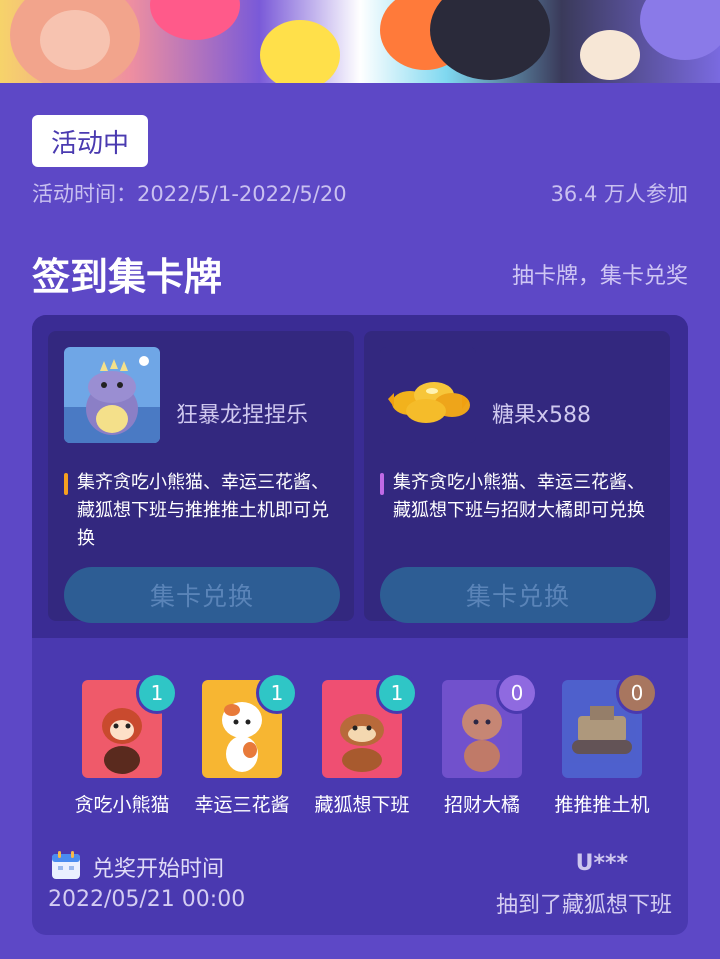  Describe the element at coordinates (242, 744) in the screenshot. I see `card-calico-cat: 1 幸运三花酱` at that location.